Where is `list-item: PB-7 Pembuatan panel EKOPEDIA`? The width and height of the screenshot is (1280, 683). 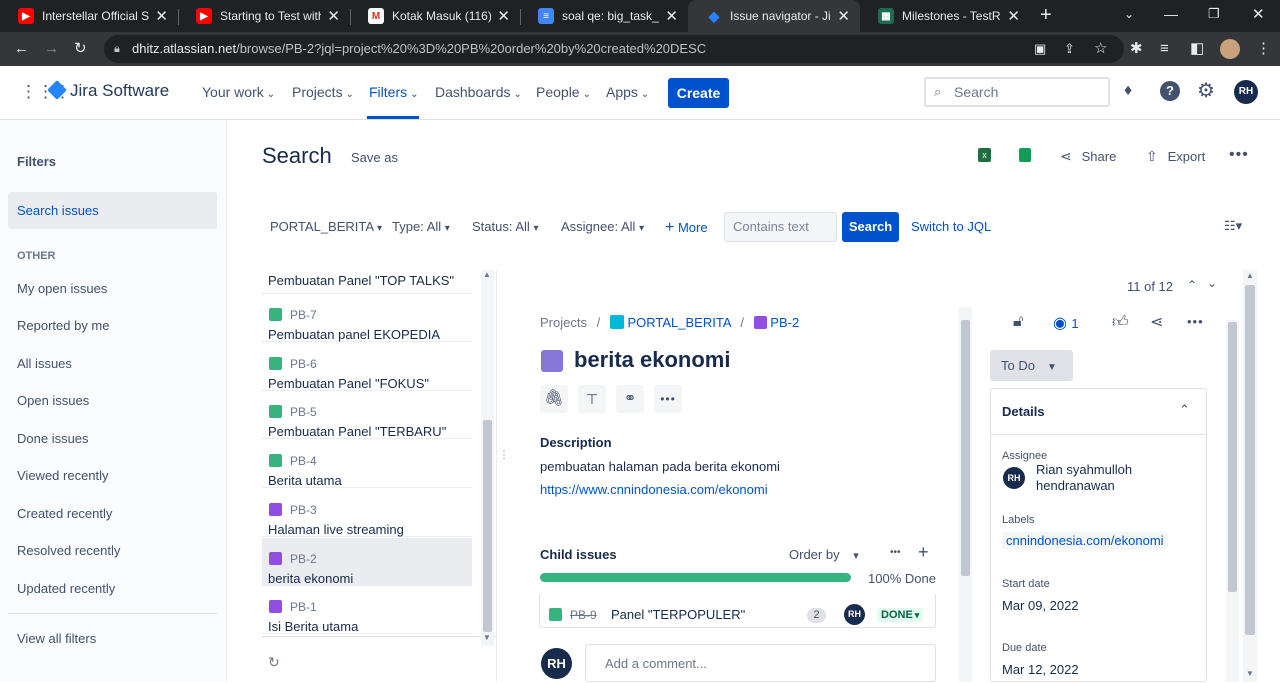
list-item: PB-7 Pembuatan panel EKOPEDIA is located at coordinates (367, 318).